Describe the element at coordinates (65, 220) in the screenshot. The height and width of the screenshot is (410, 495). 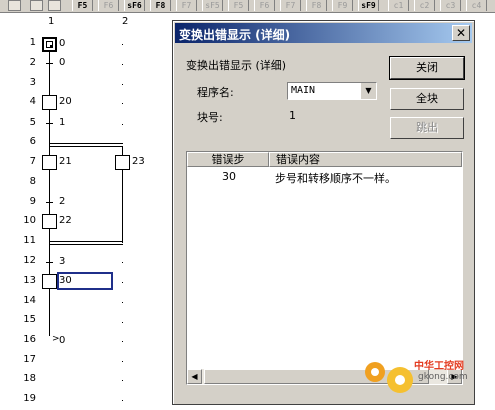
I see `step-label: 22` at that location.